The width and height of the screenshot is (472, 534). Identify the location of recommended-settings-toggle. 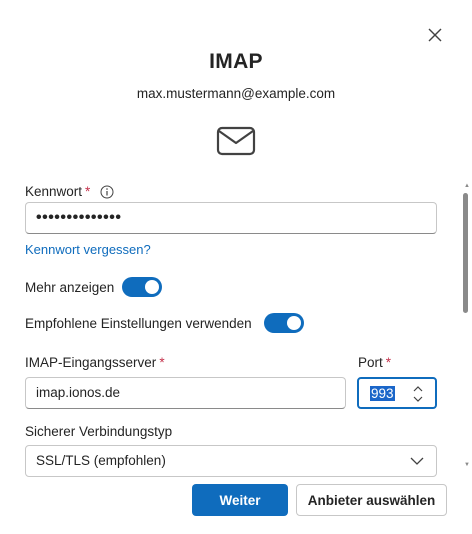
(283, 323).